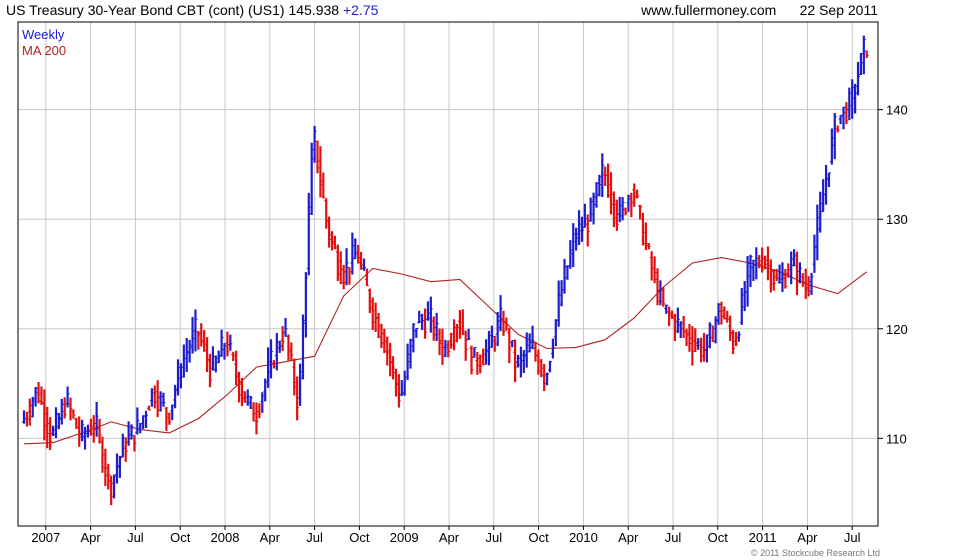  I want to click on y-tick-label: 130, so click(897, 219).